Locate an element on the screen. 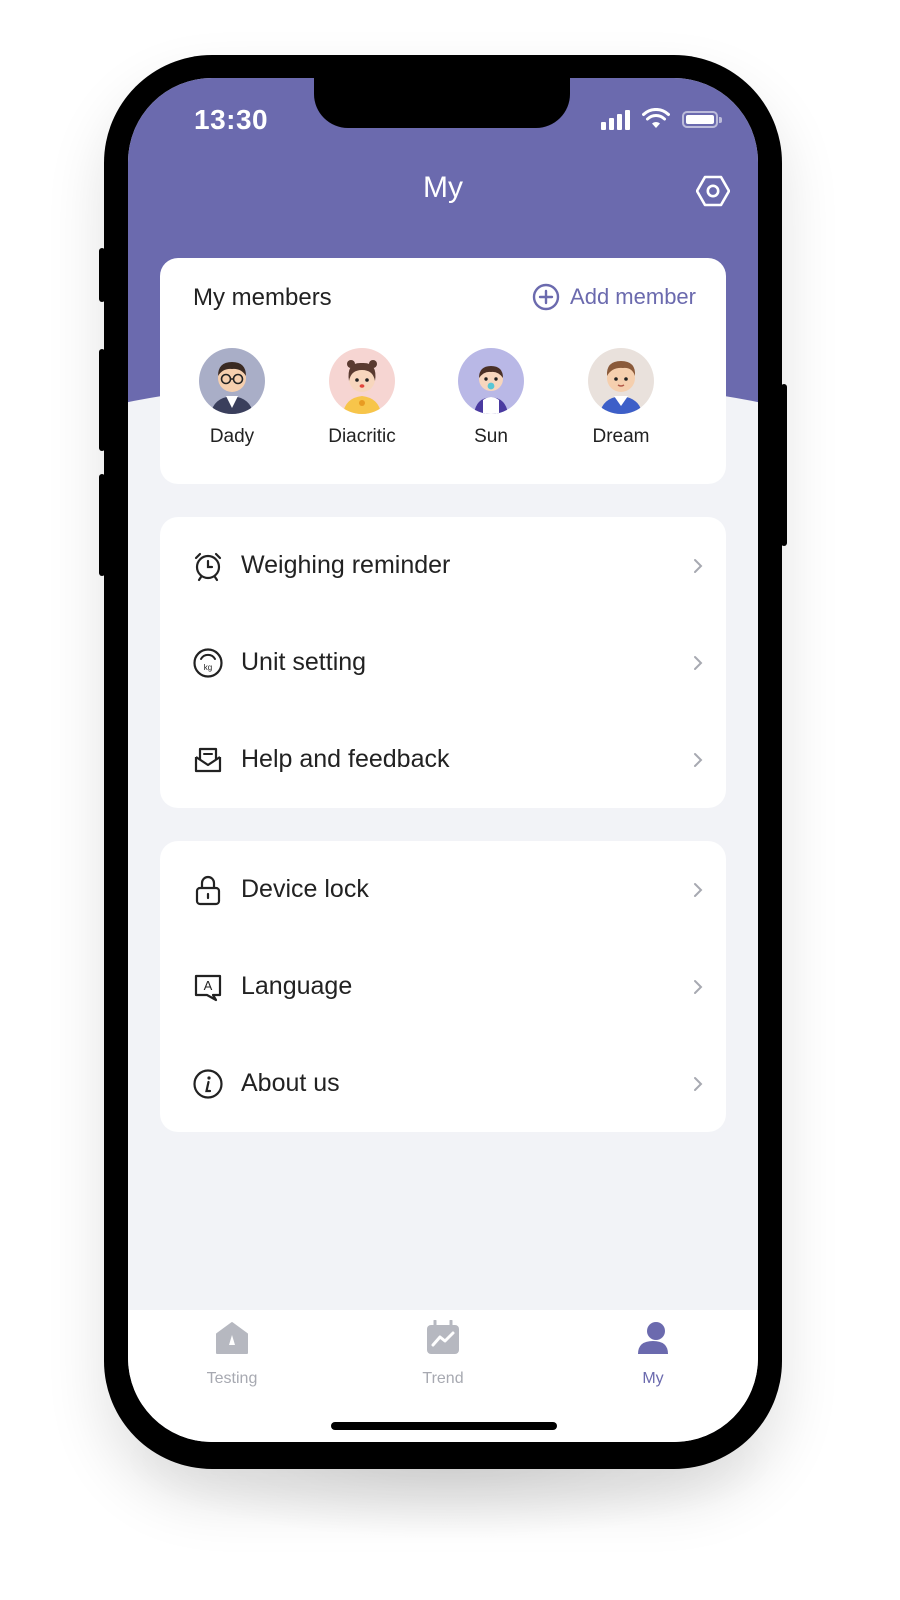 Image resolution: width=900 pixels, height=1600 pixels. notch is located at coordinates (442, 103).